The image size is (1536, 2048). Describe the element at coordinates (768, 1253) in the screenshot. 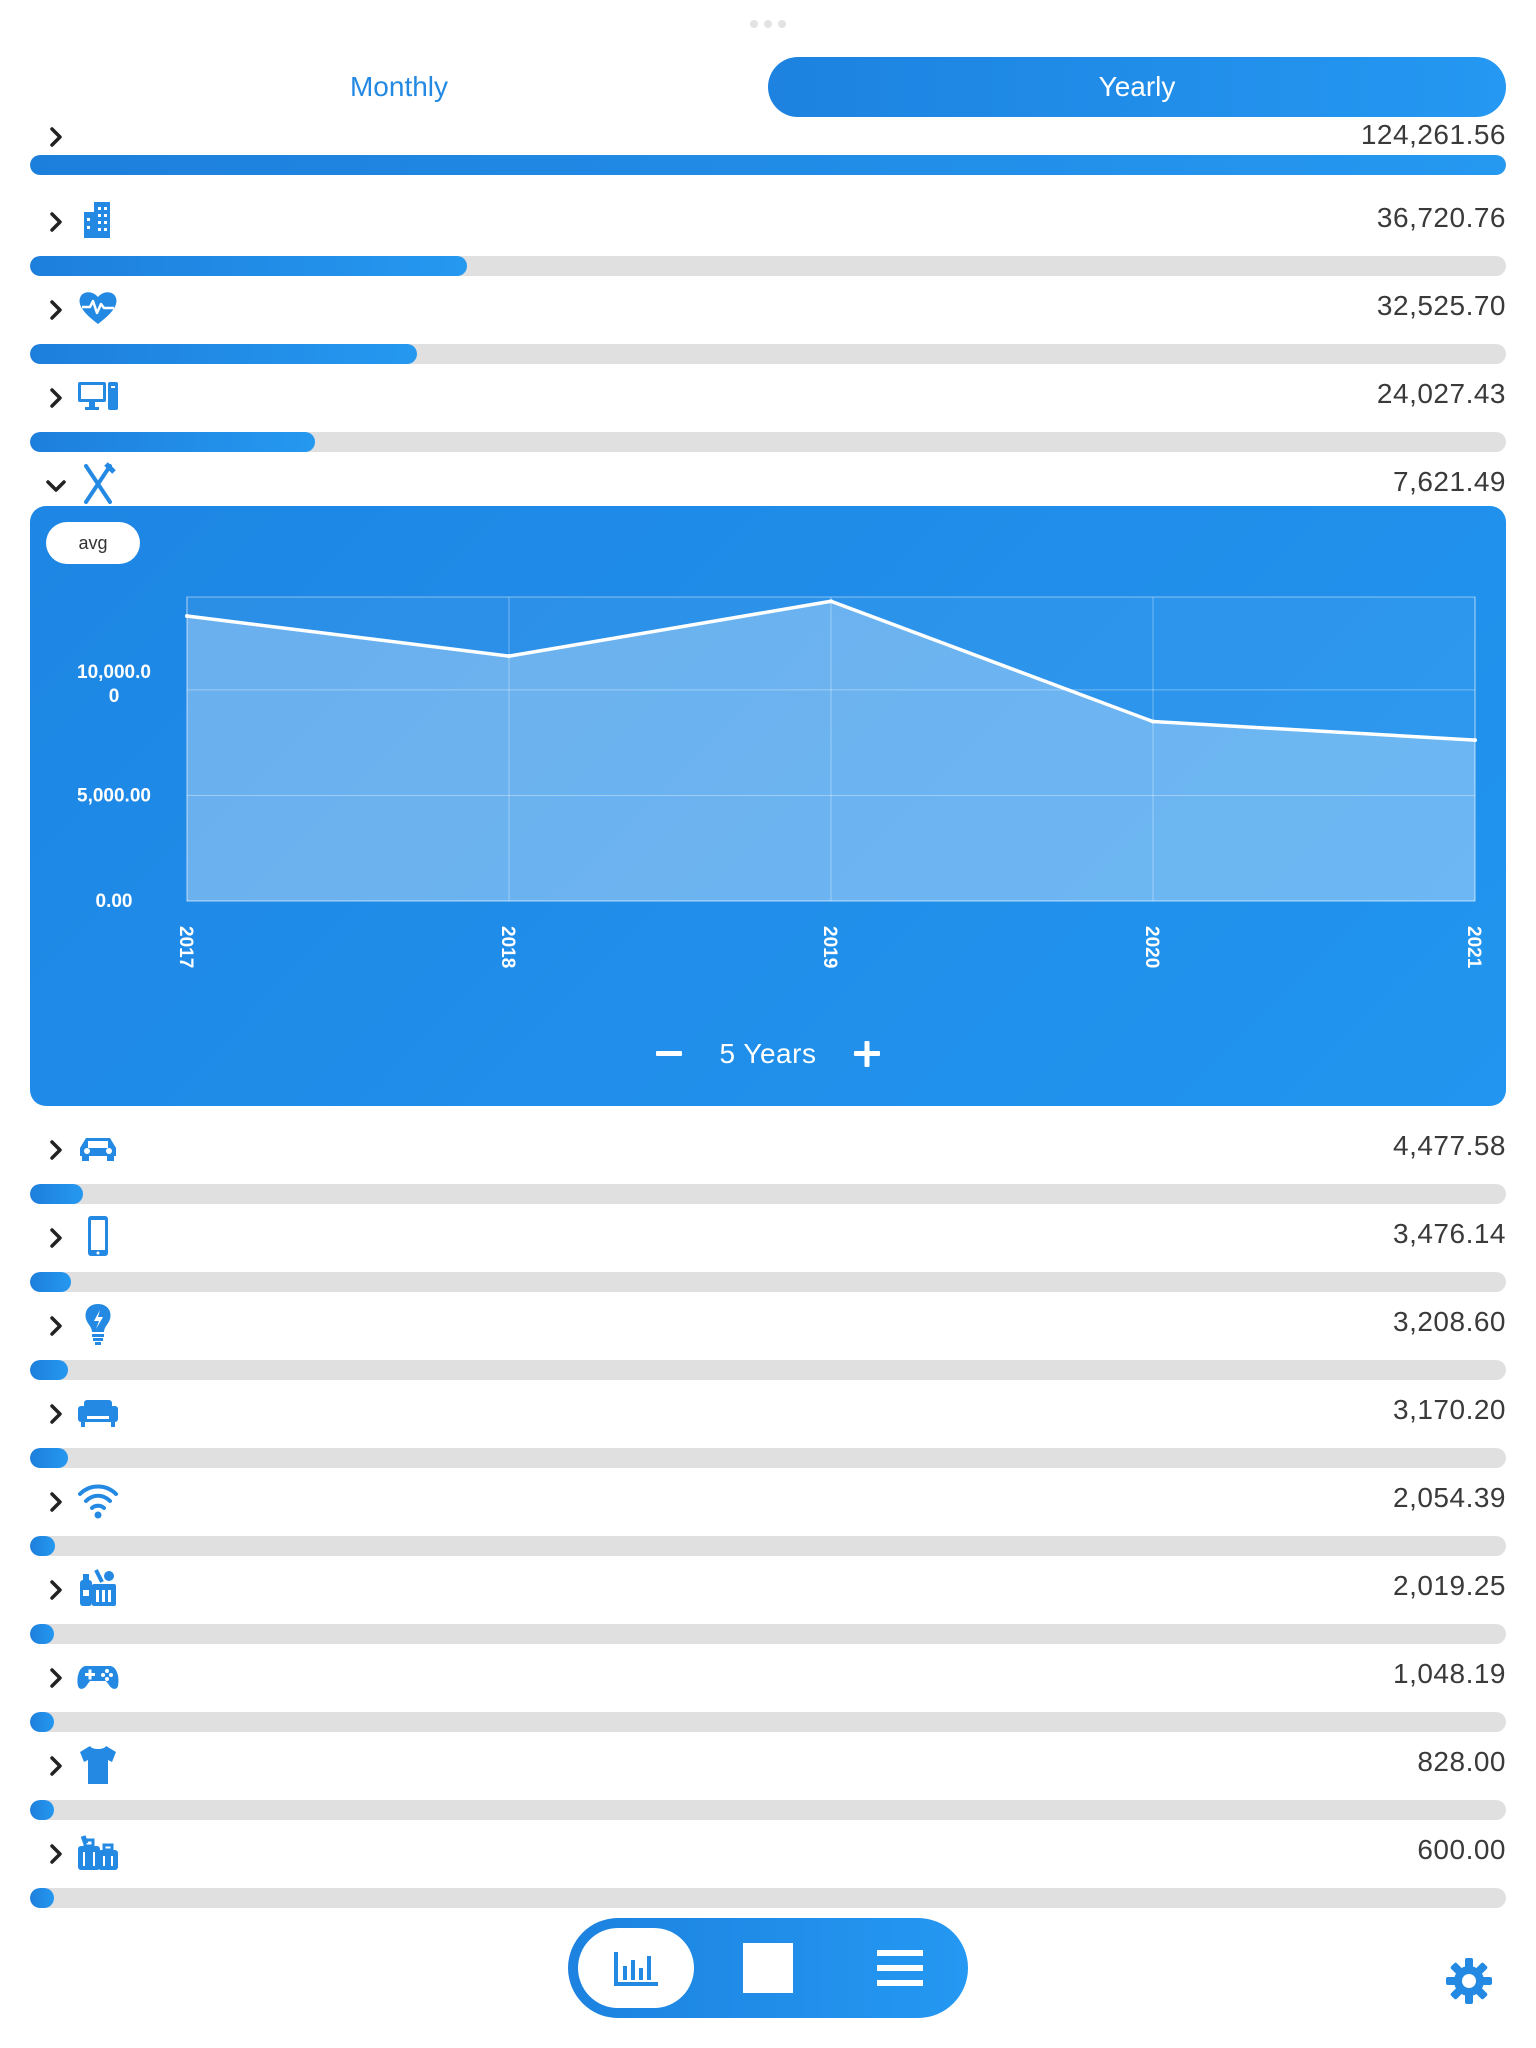

I see `category-row: 3,476.14` at that location.